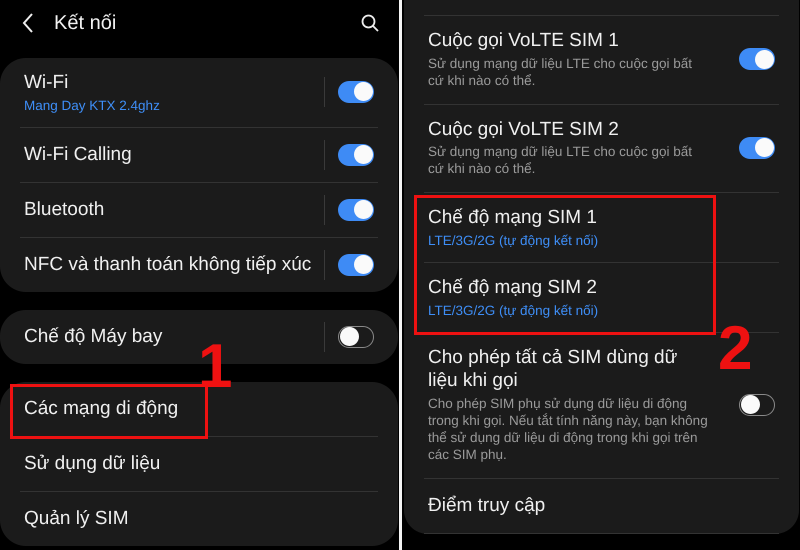 The width and height of the screenshot is (800, 550). Describe the element at coordinates (94, 336) in the screenshot. I see `setting-title: Chế độ Máy bay` at that location.